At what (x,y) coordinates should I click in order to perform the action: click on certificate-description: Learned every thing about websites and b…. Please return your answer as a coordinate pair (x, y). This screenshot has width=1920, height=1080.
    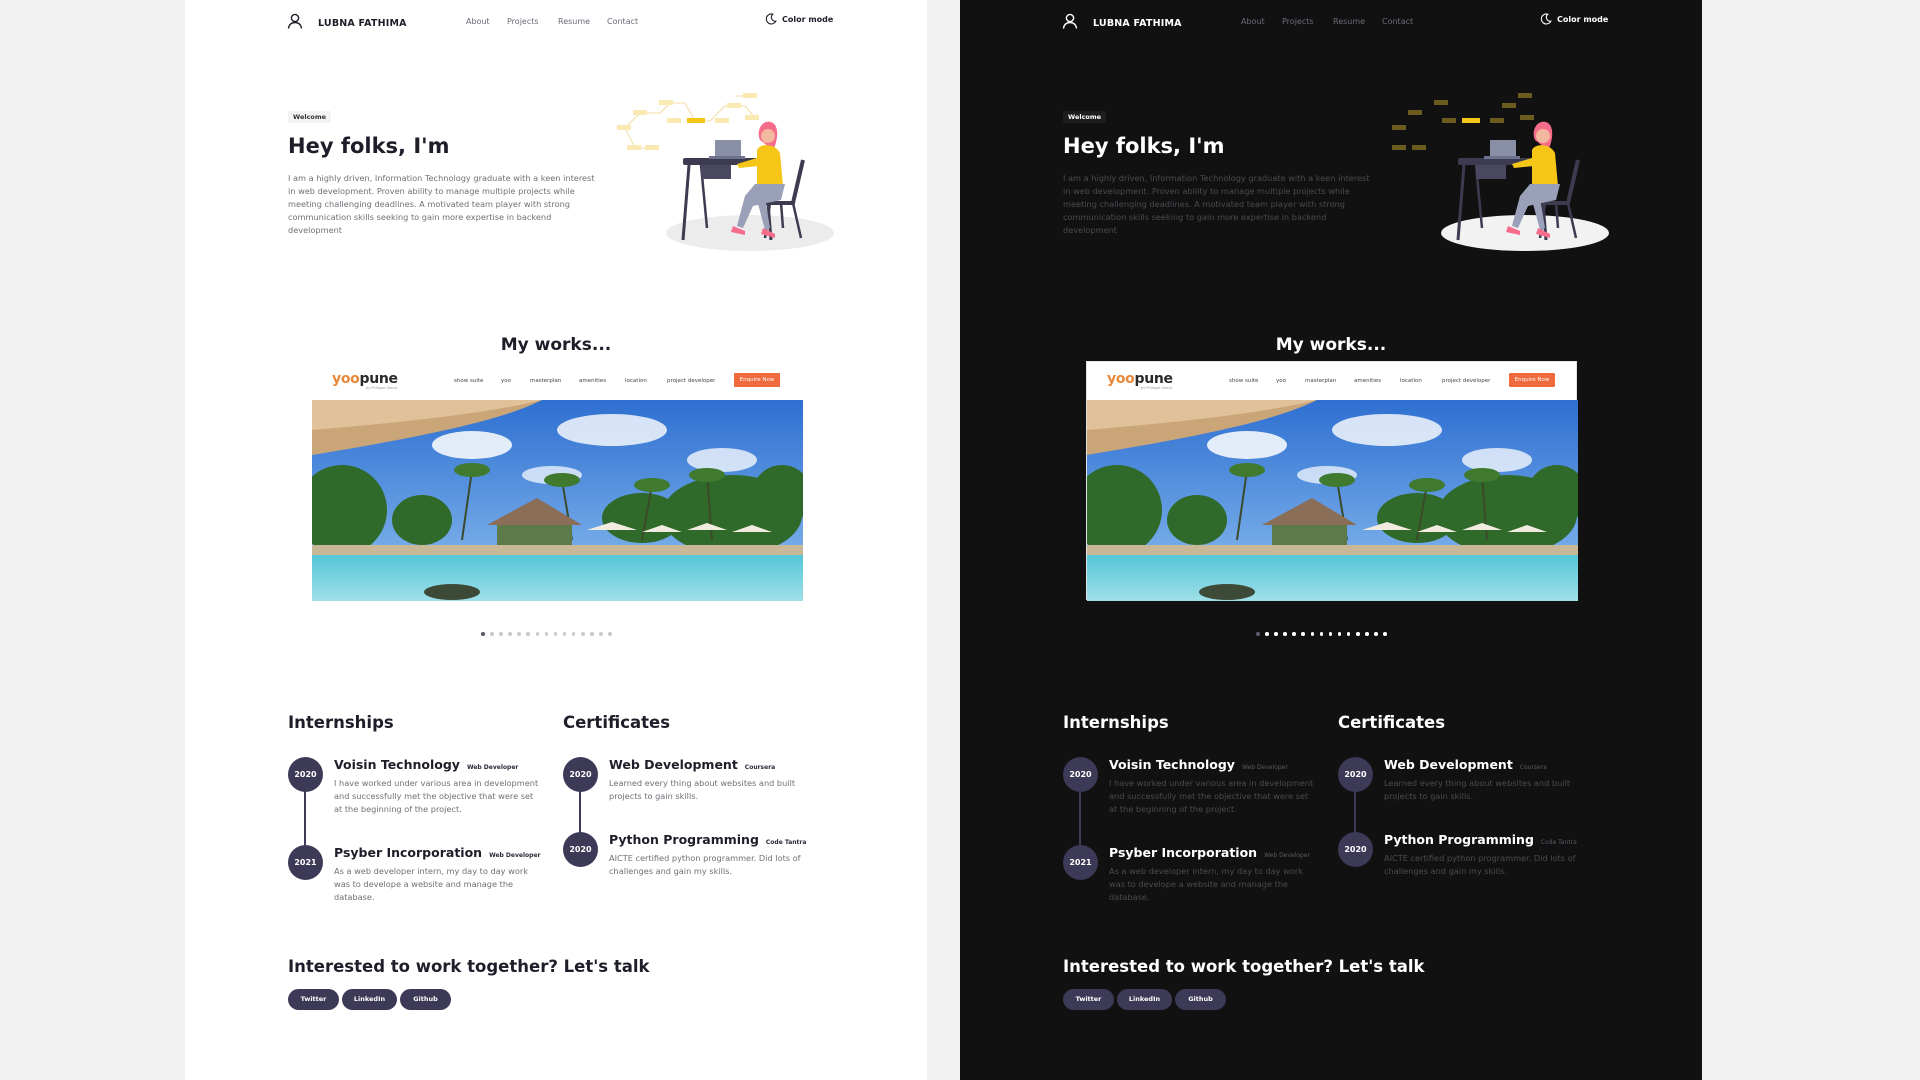
    Looking at the image, I should click on (1477, 789).